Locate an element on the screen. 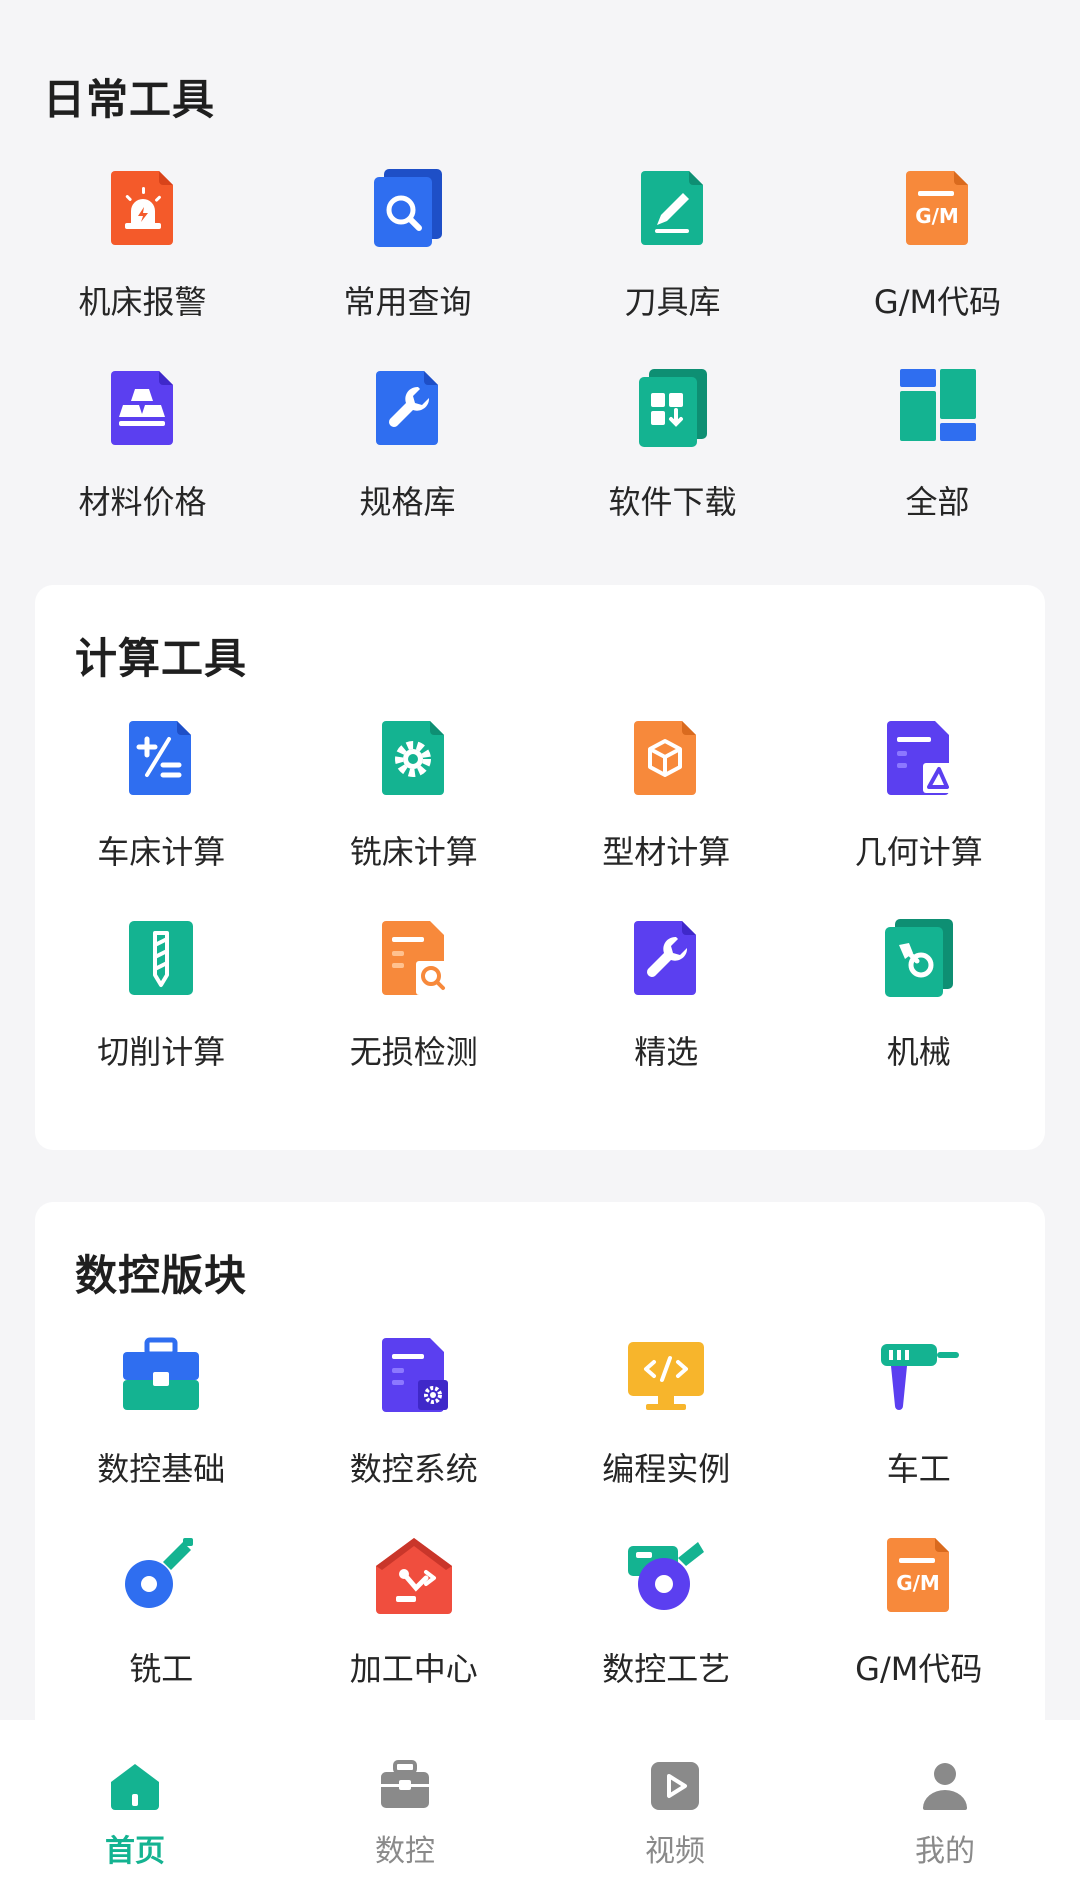 The image size is (1080, 1892). alarm-light-icon is located at coordinates (141, 208).